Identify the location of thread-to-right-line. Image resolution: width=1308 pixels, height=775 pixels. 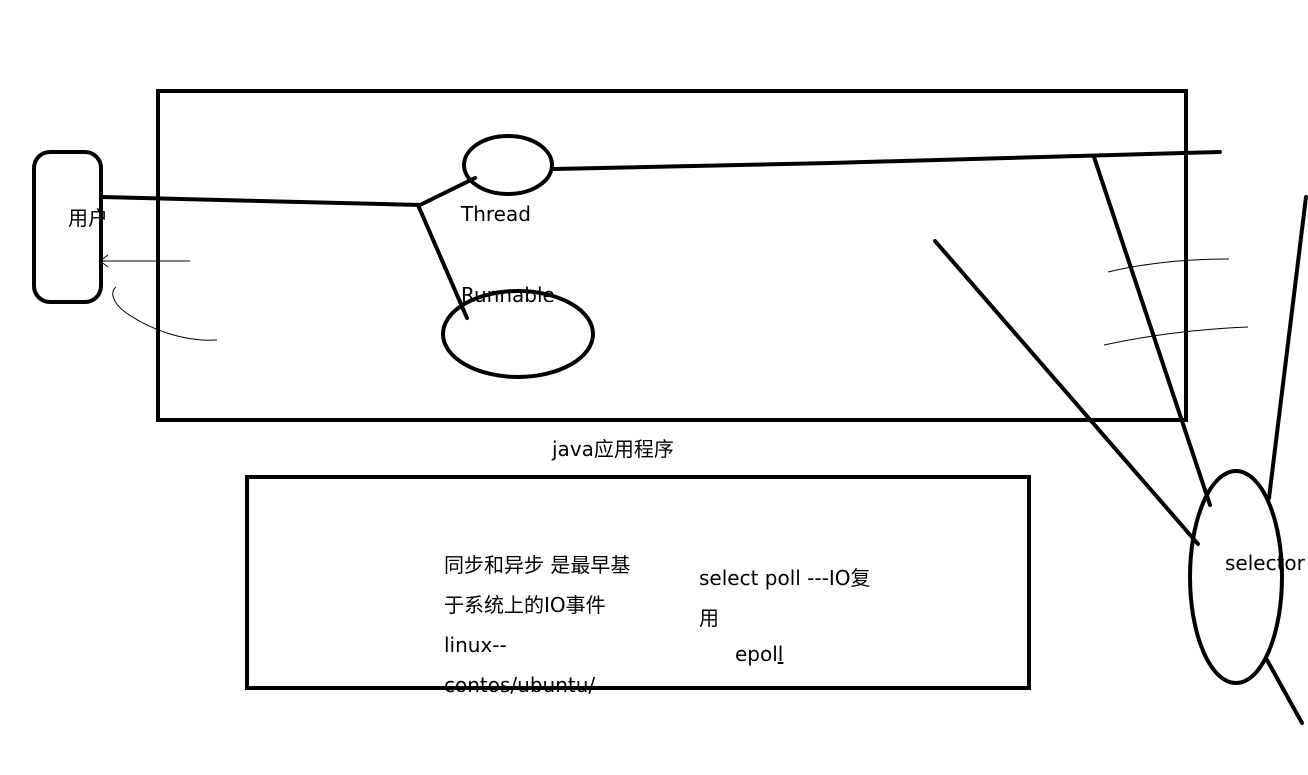
(887, 160).